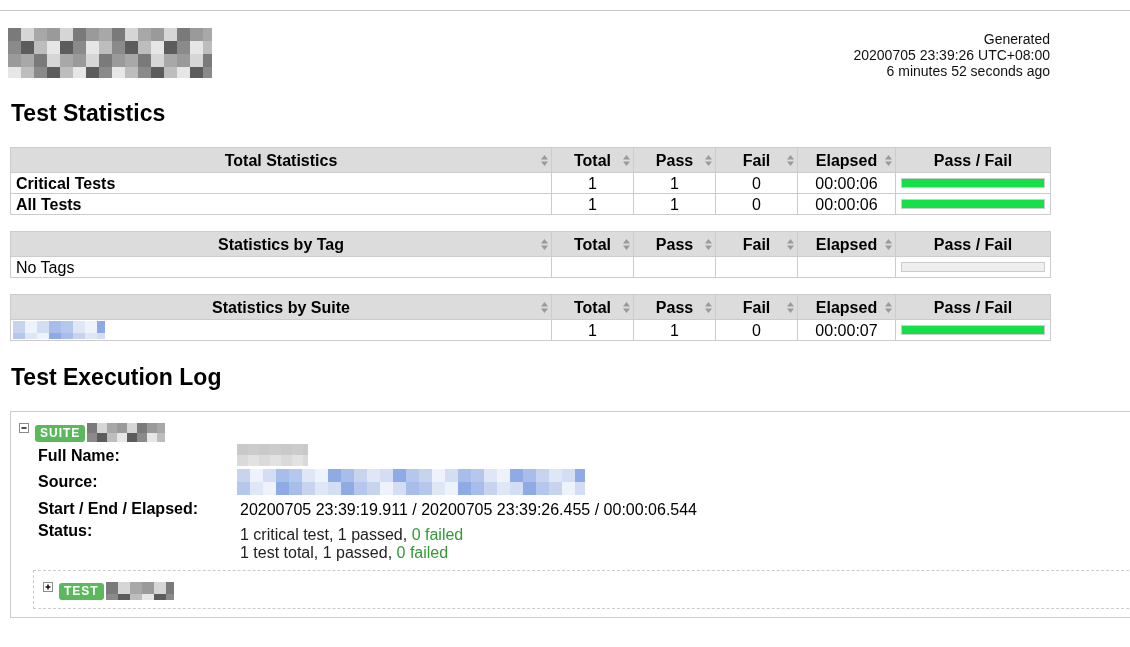 The image size is (1130, 647). Describe the element at coordinates (79, 455) in the screenshot. I see `metadata-label: Full Name:` at that location.